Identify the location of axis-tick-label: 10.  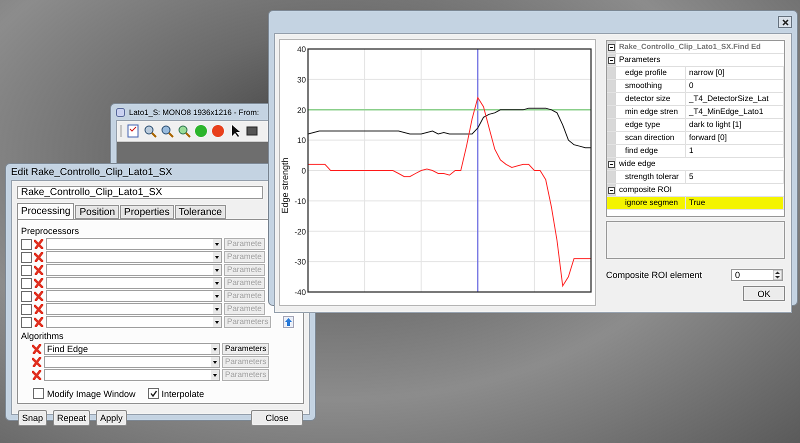
(301, 141).